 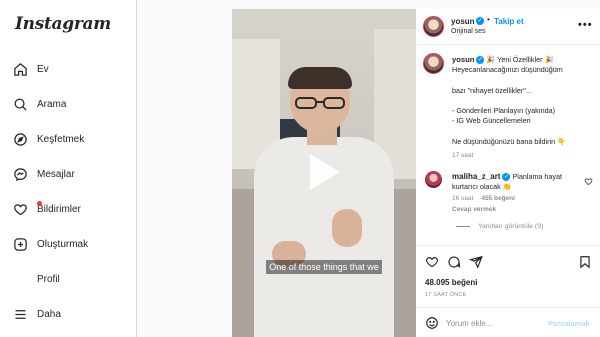 What do you see at coordinates (476, 176) in the screenshot?
I see `comment-username: maliha_z_art` at bounding box center [476, 176].